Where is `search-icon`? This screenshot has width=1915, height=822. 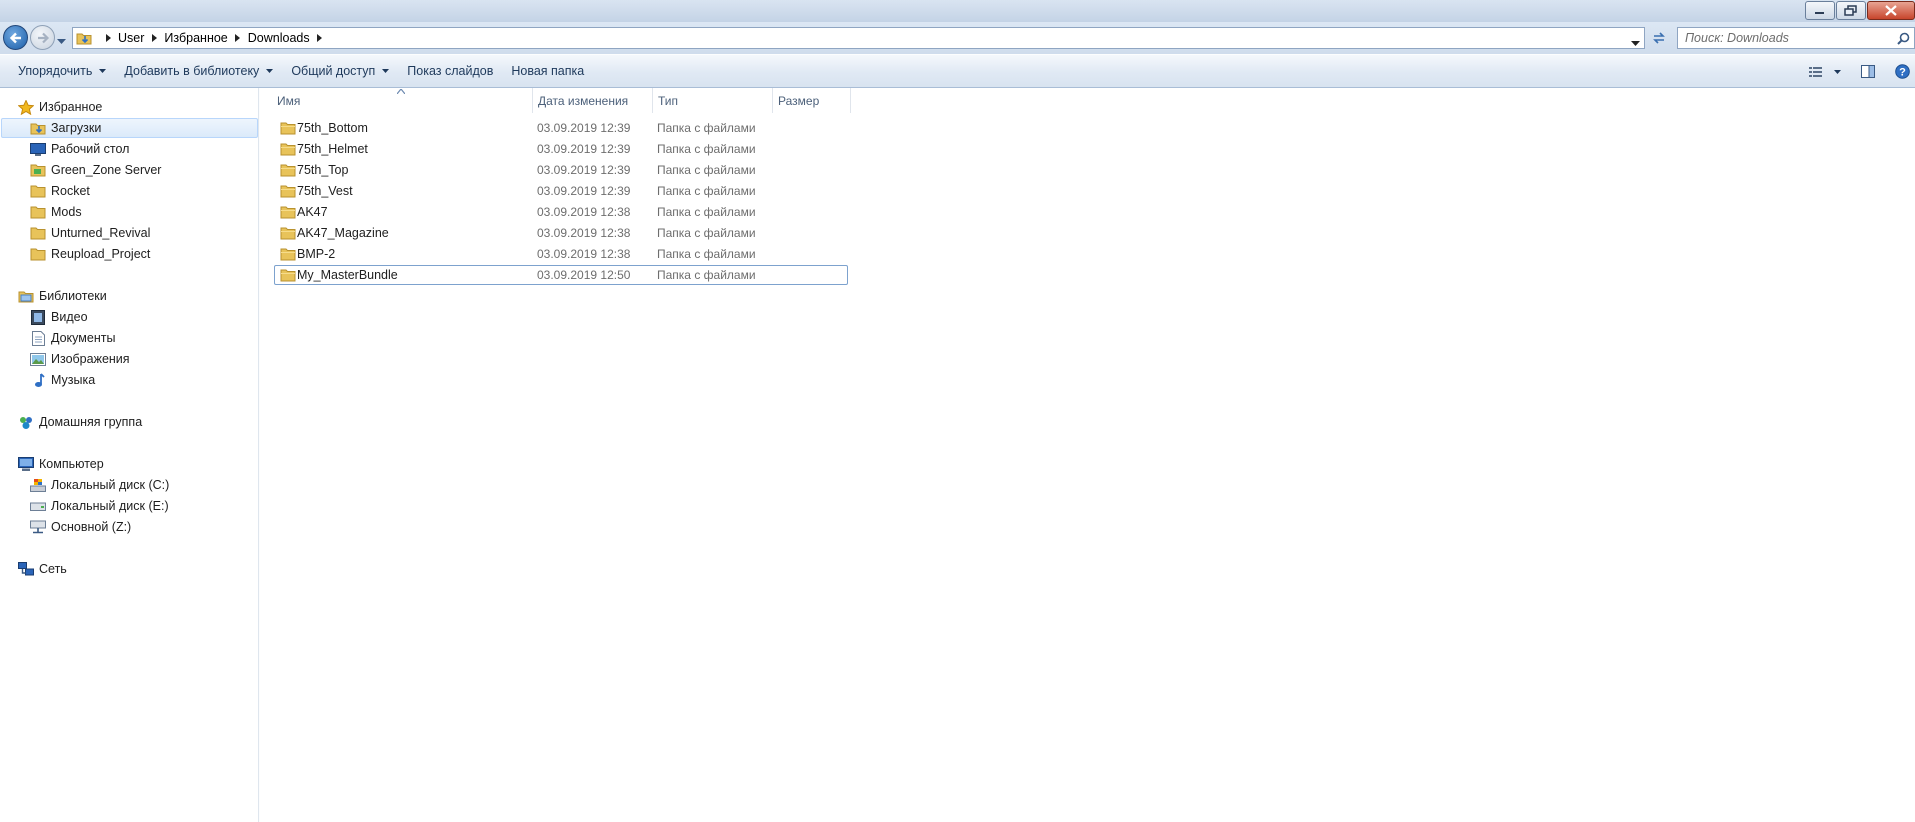 search-icon is located at coordinates (1903, 38).